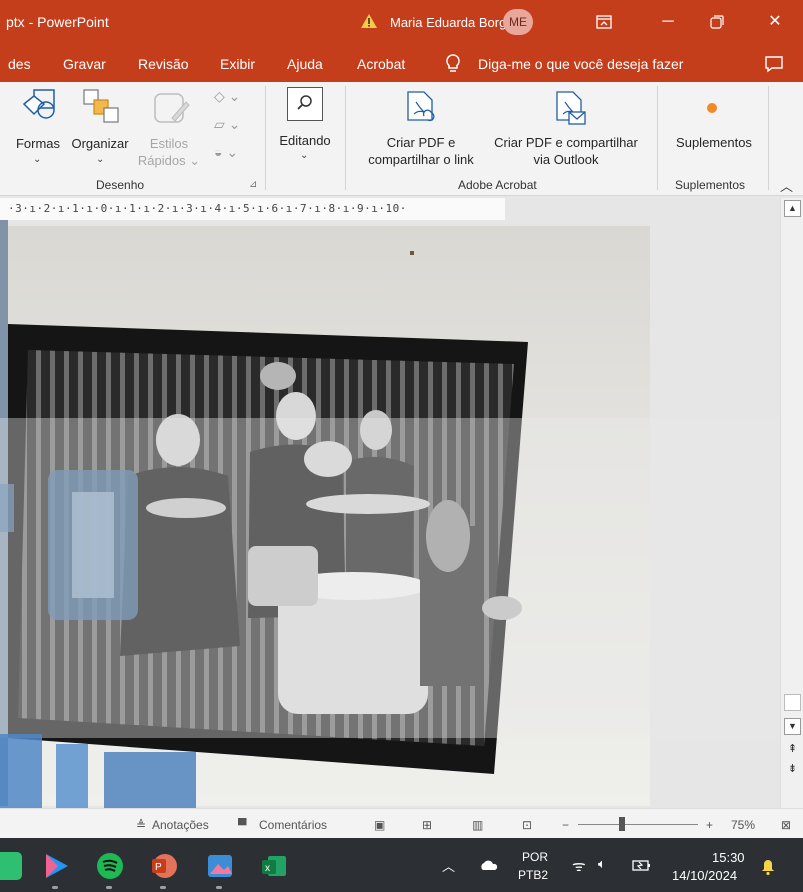  Describe the element at coordinates (11, 866) in the screenshot. I see `phone-app-icon` at that location.